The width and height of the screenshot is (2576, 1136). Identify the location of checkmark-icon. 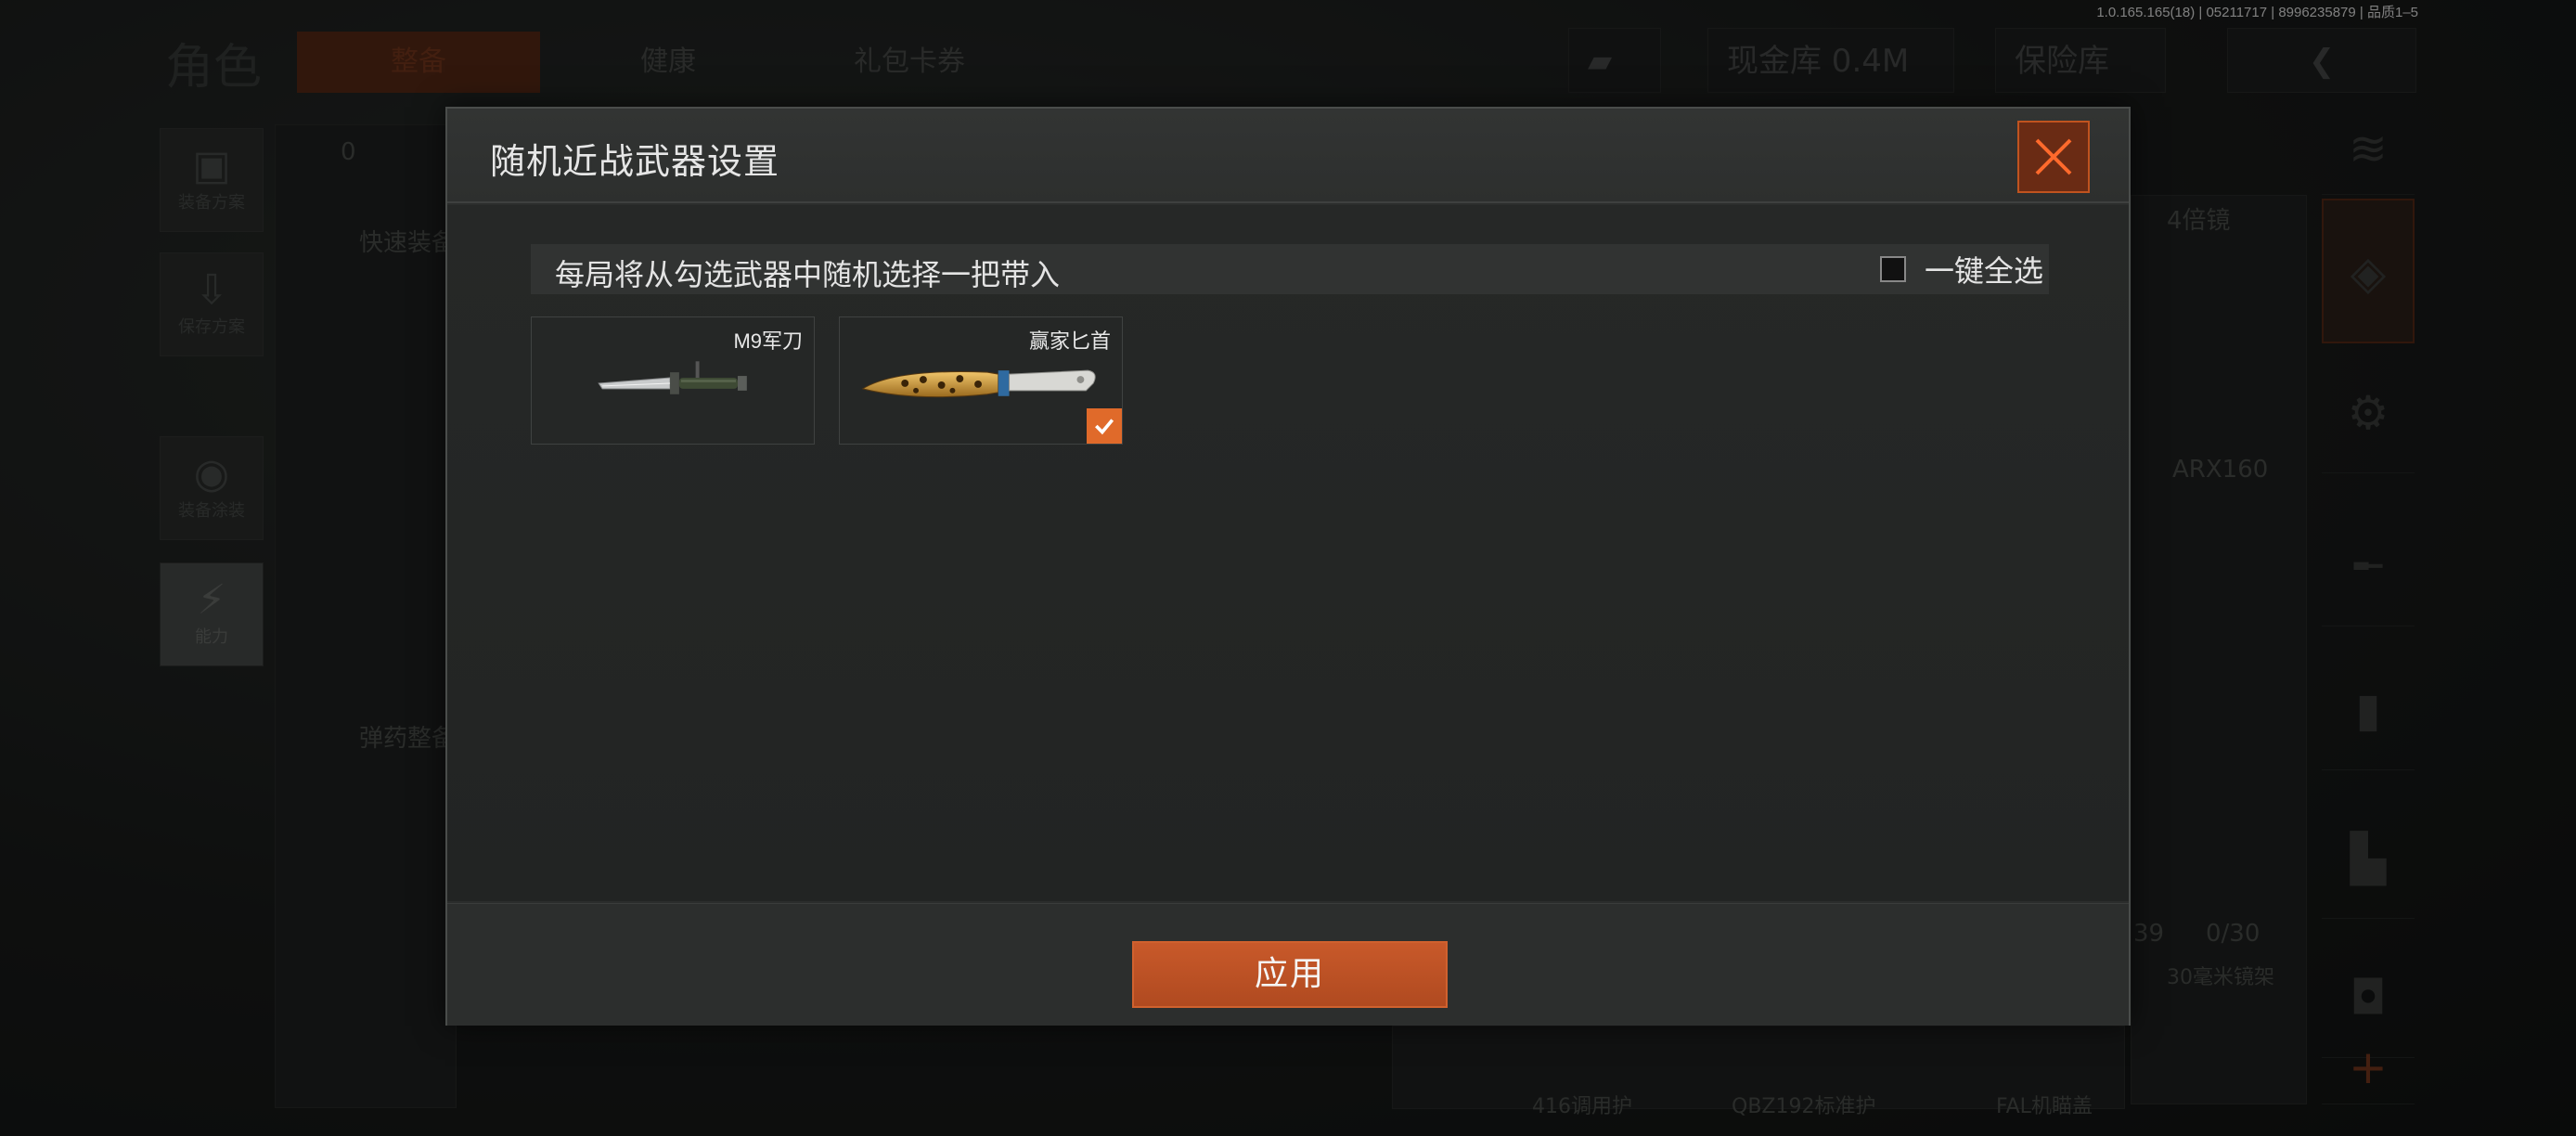
(1104, 427).